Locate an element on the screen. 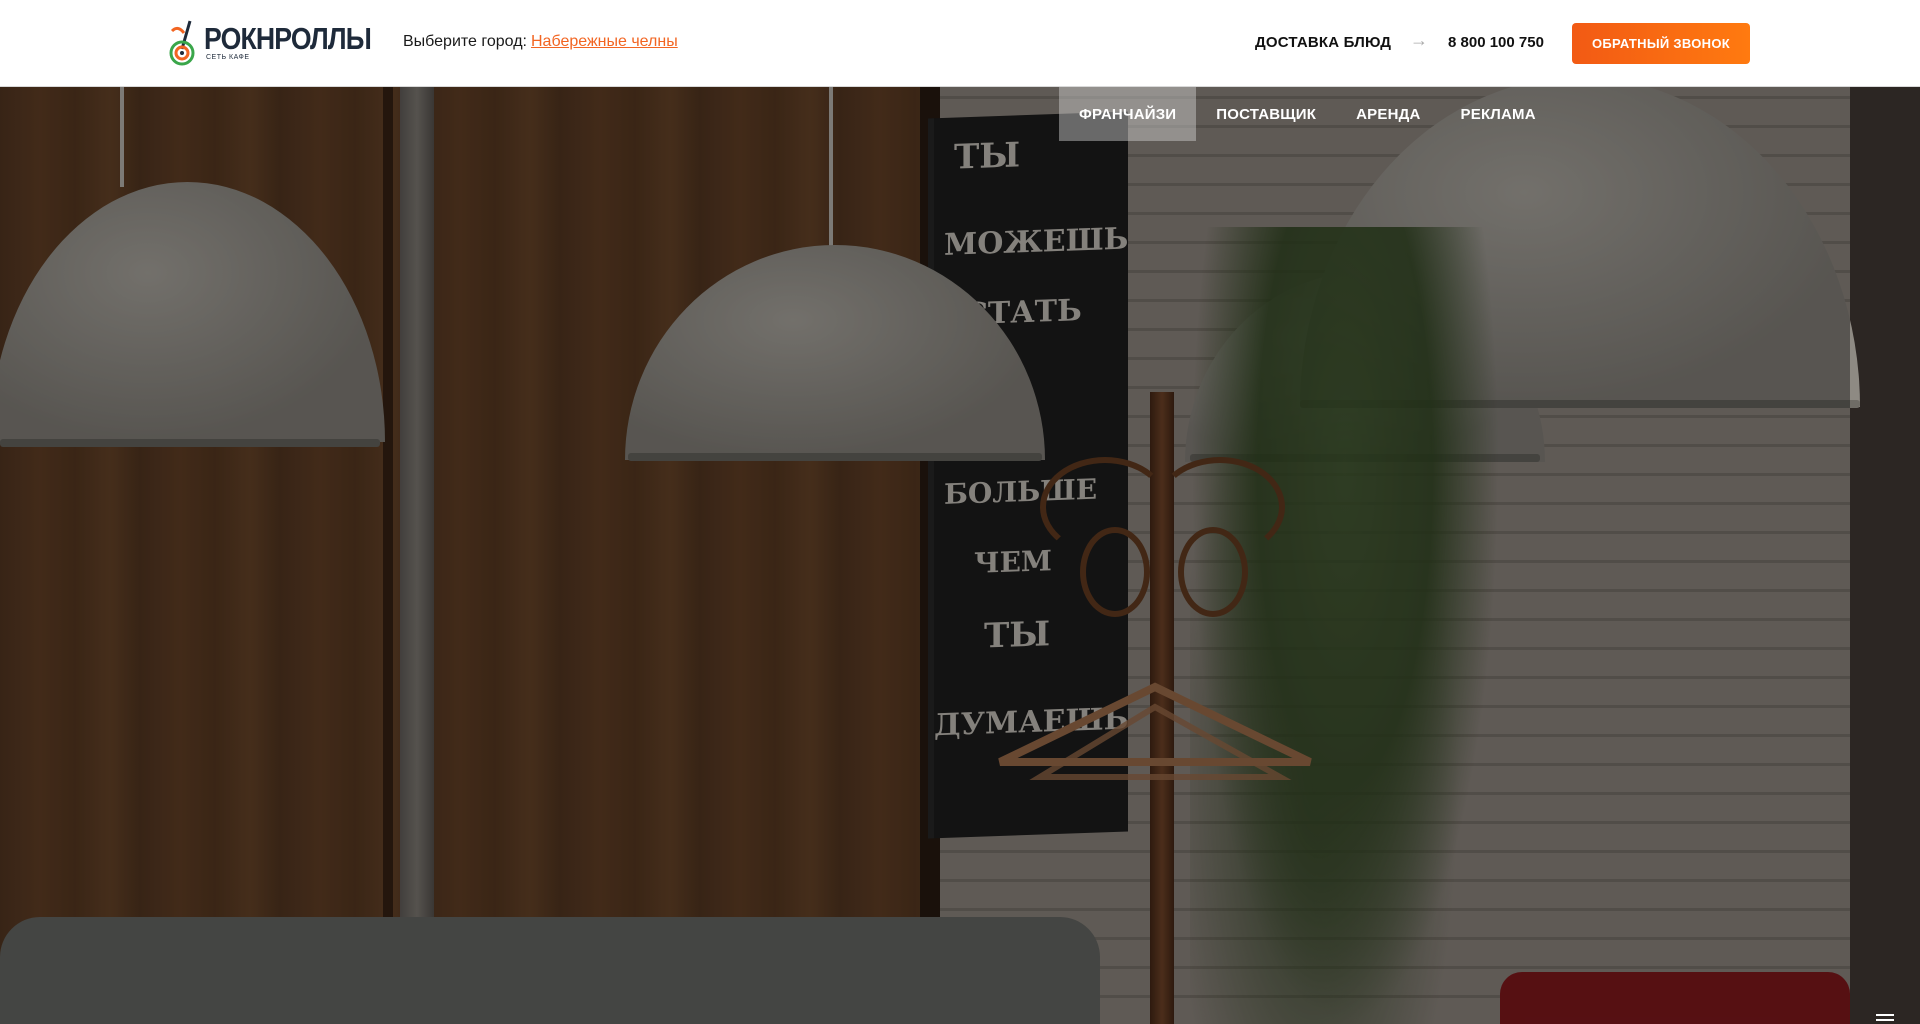 The image size is (1920, 1024). logo: РОКНРОЛЛЫ СЕТЬ КАФЕ is located at coordinates (283, 43).